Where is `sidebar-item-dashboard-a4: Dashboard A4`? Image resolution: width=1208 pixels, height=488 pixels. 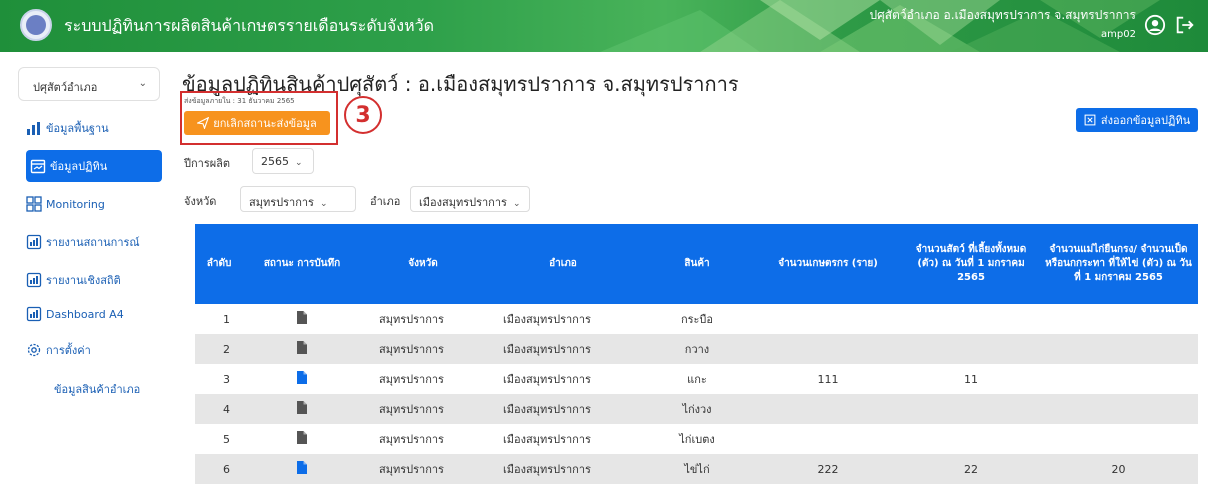 sidebar-item-dashboard-a4: Dashboard A4 is located at coordinates (96, 314).